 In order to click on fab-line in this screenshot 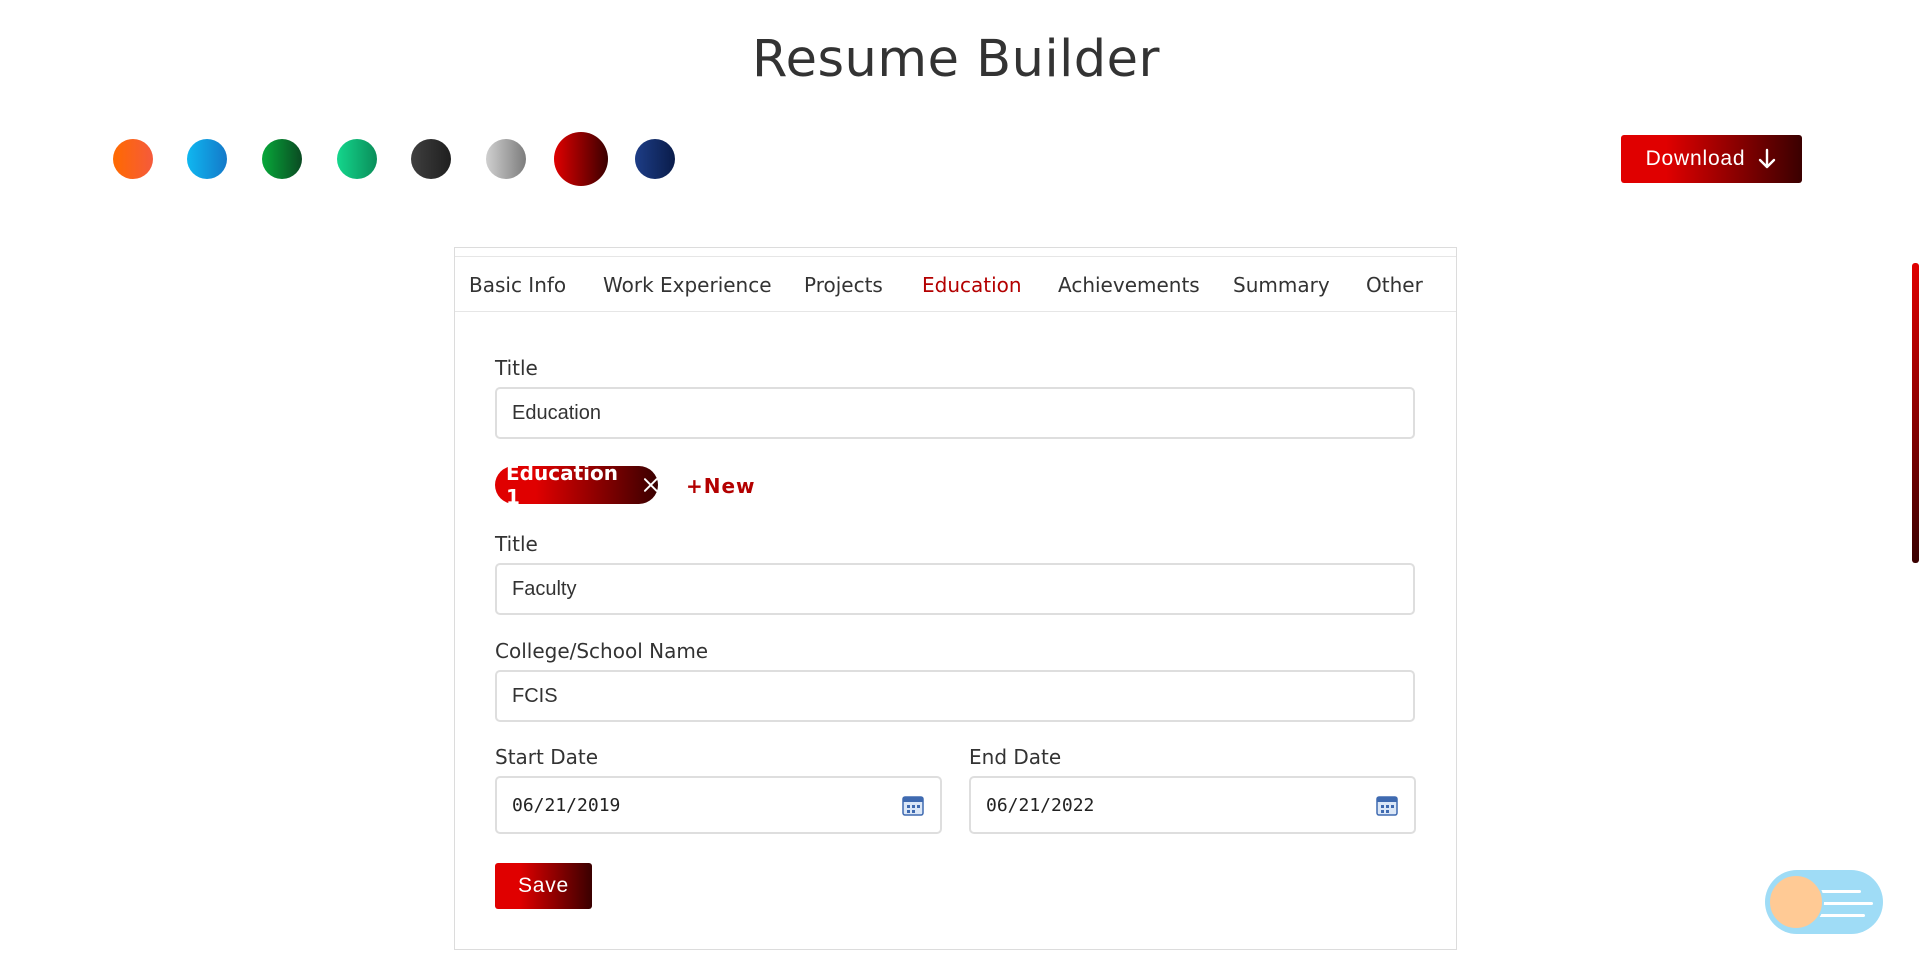, I will do `click(1845, 903)`.